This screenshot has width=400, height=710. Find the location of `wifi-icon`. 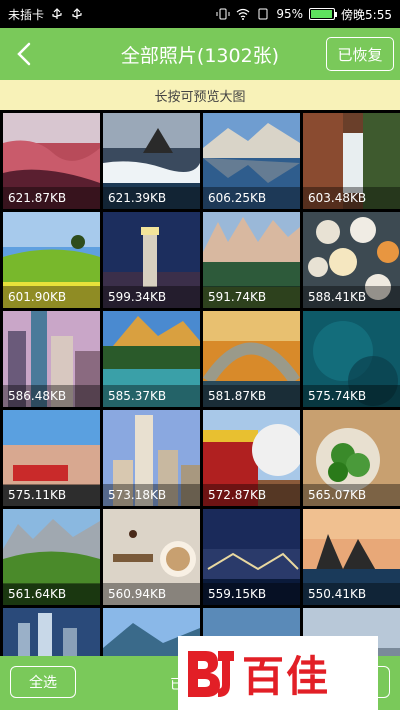

wifi-icon is located at coordinates (243, 14).